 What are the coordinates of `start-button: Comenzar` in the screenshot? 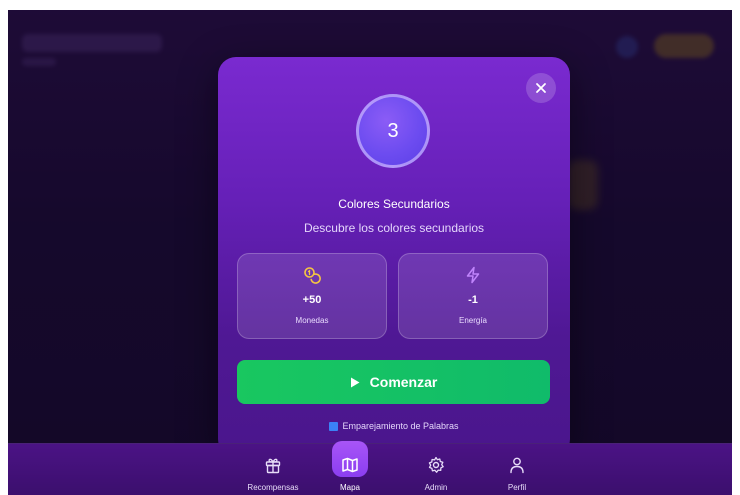 It's located at (393, 382).